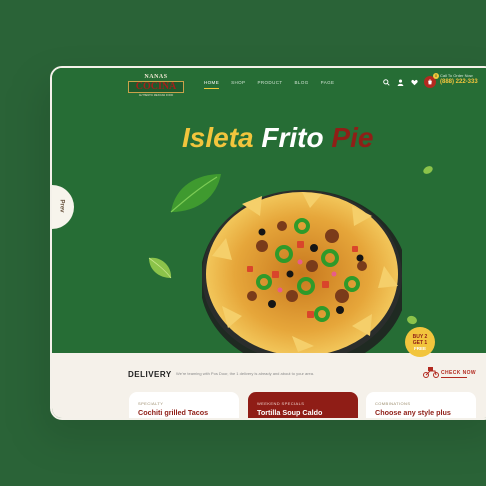 Image resolution: width=486 pixels, height=486 pixels. What do you see at coordinates (62, 205) in the screenshot?
I see `prev-slide-label: Prev` at bounding box center [62, 205].